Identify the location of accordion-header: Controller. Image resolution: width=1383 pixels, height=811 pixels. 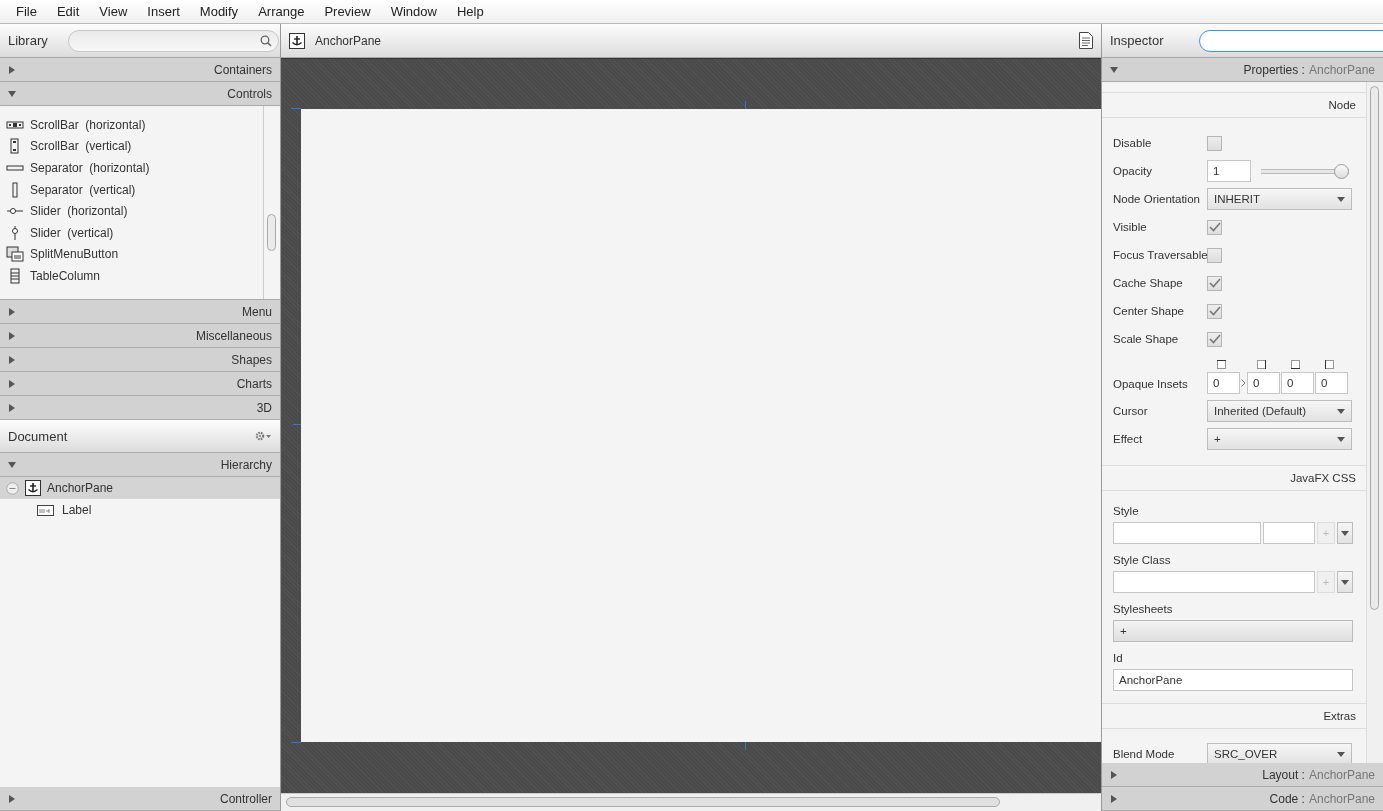
(140, 799).